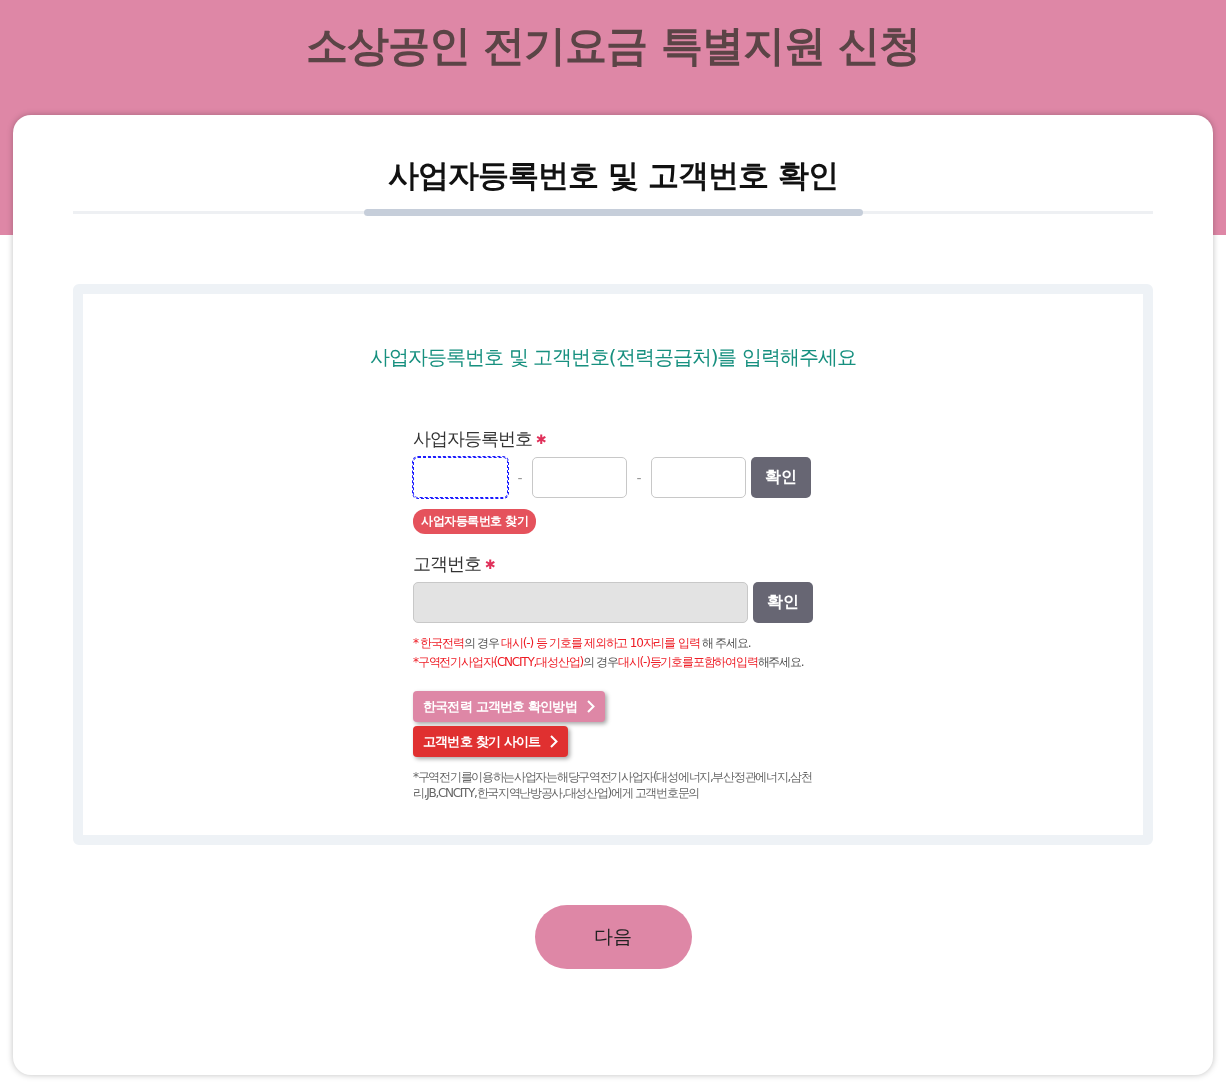 The width and height of the screenshot is (1226, 1083). I want to click on confirm-button: 확인, so click(781, 477).